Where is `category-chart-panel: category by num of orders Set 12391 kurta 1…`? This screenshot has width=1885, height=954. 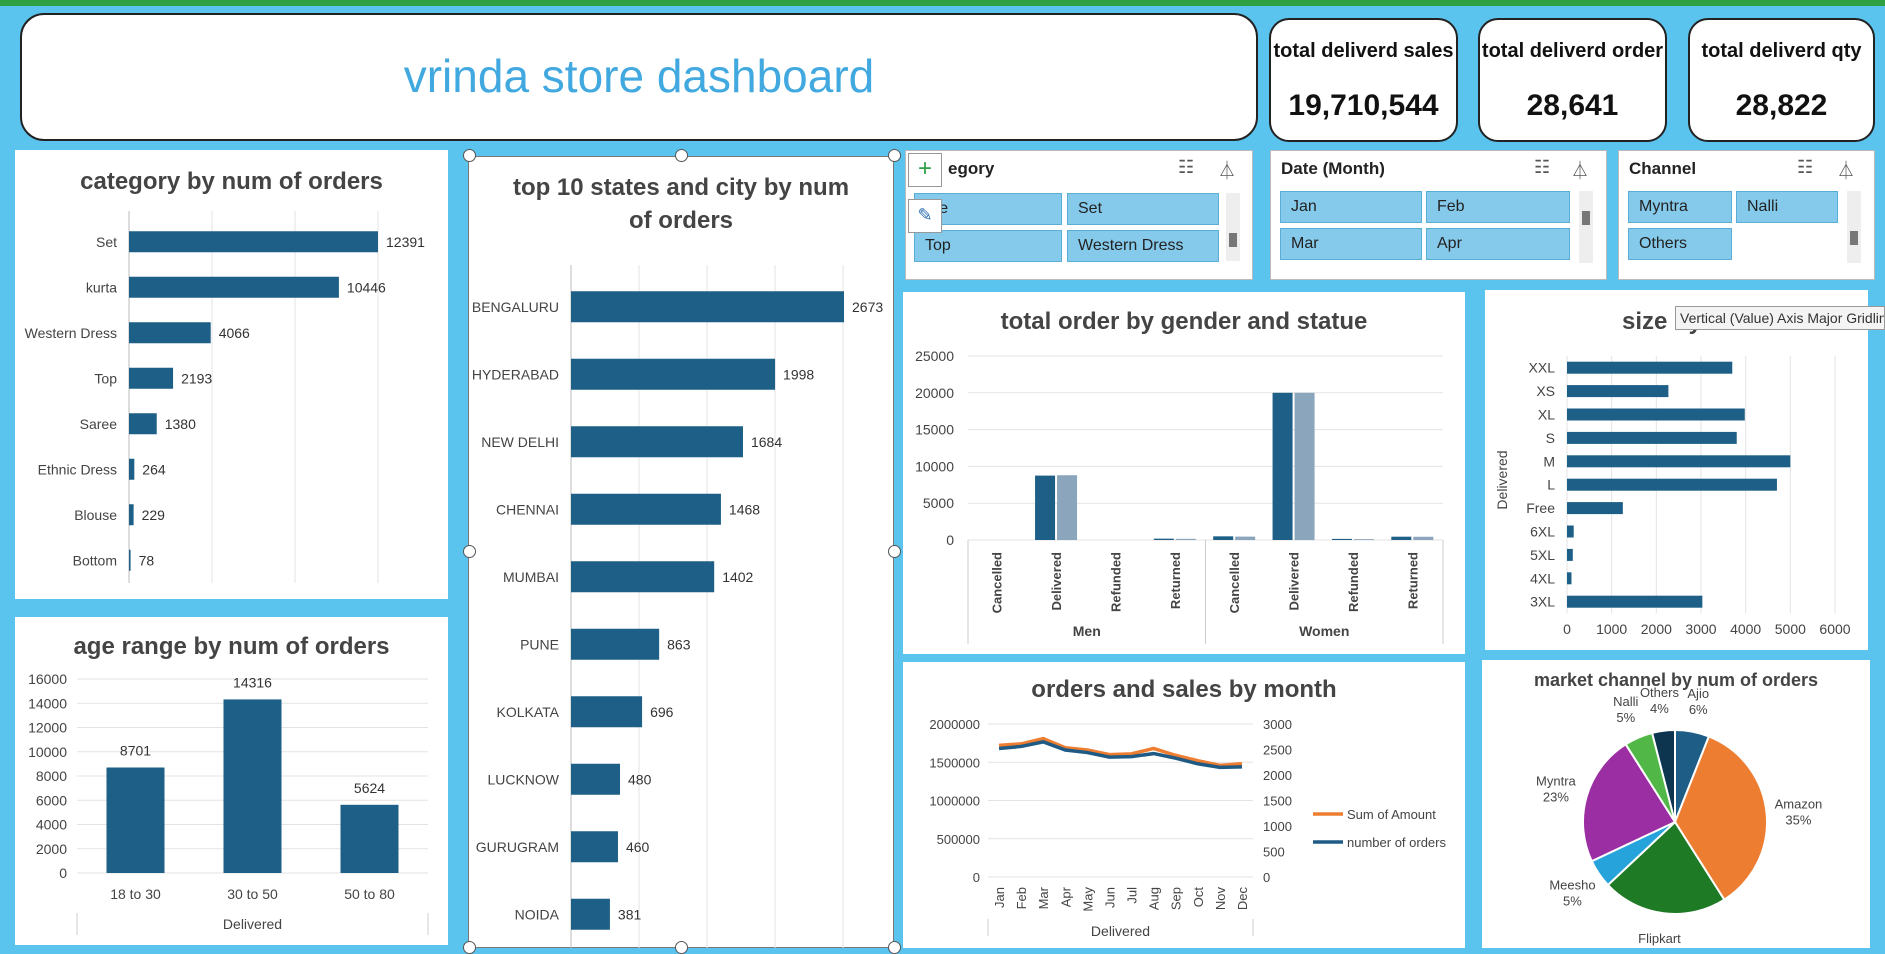
category-chart-panel: category by num of orders Set 12391 kurta 1… is located at coordinates (231, 374).